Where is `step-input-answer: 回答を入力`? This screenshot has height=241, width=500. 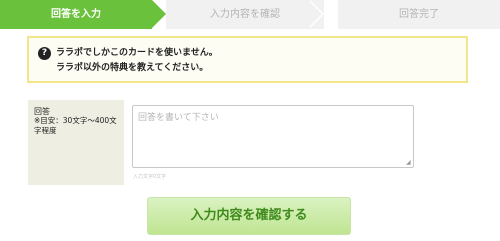
step-input-answer: 回答を入力 is located at coordinates (76, 14).